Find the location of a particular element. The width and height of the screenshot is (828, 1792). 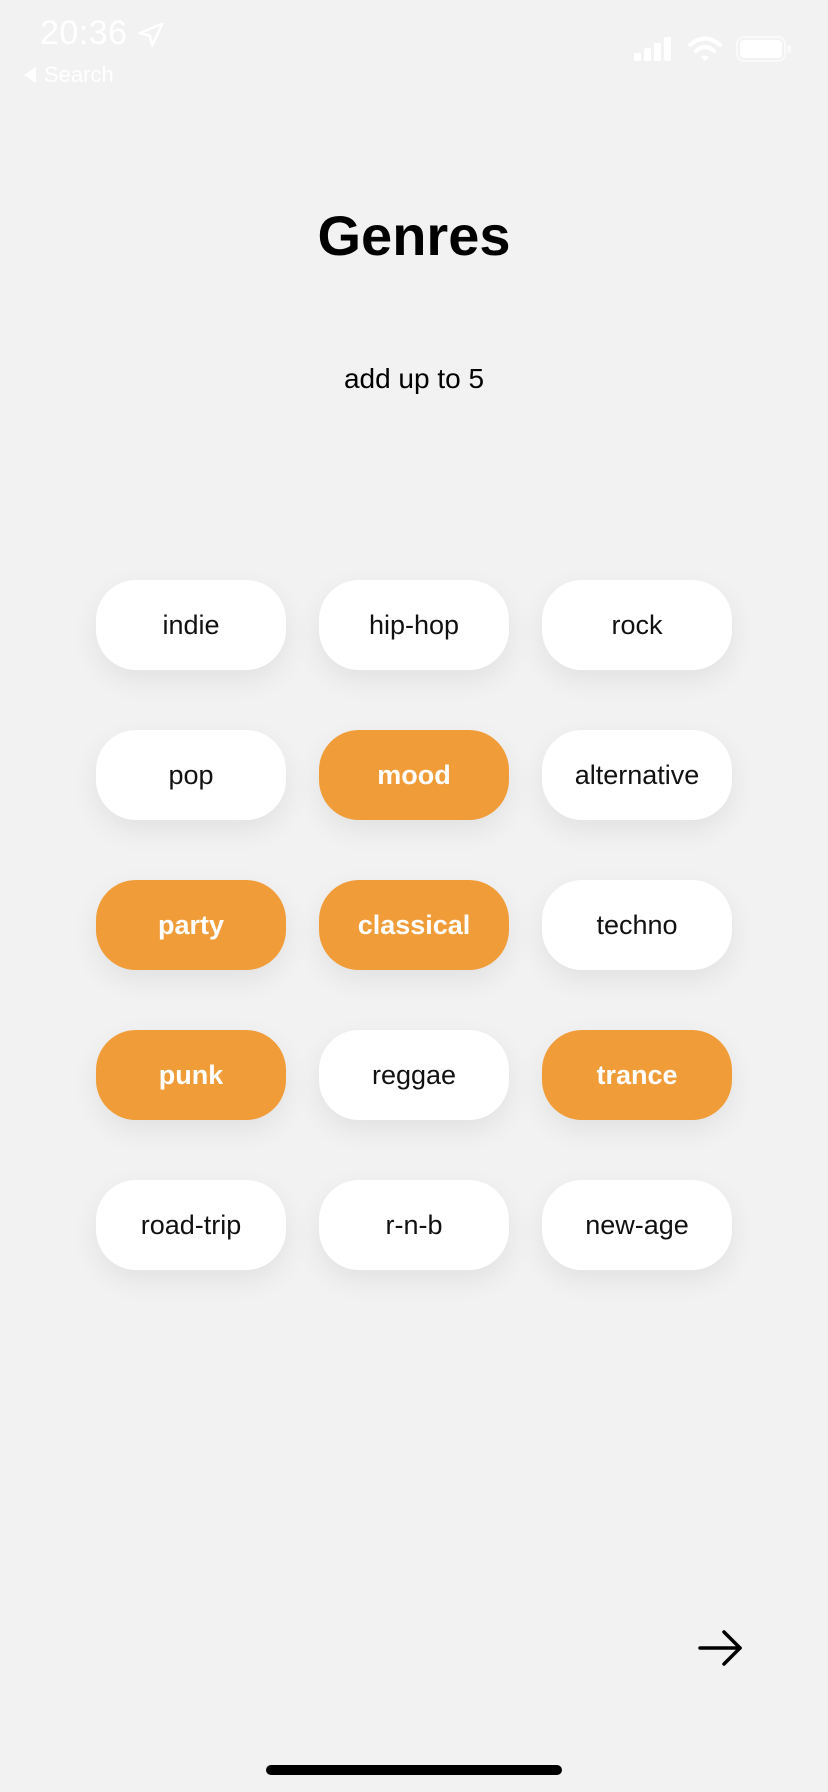

status-indicators is located at coordinates (713, 49).